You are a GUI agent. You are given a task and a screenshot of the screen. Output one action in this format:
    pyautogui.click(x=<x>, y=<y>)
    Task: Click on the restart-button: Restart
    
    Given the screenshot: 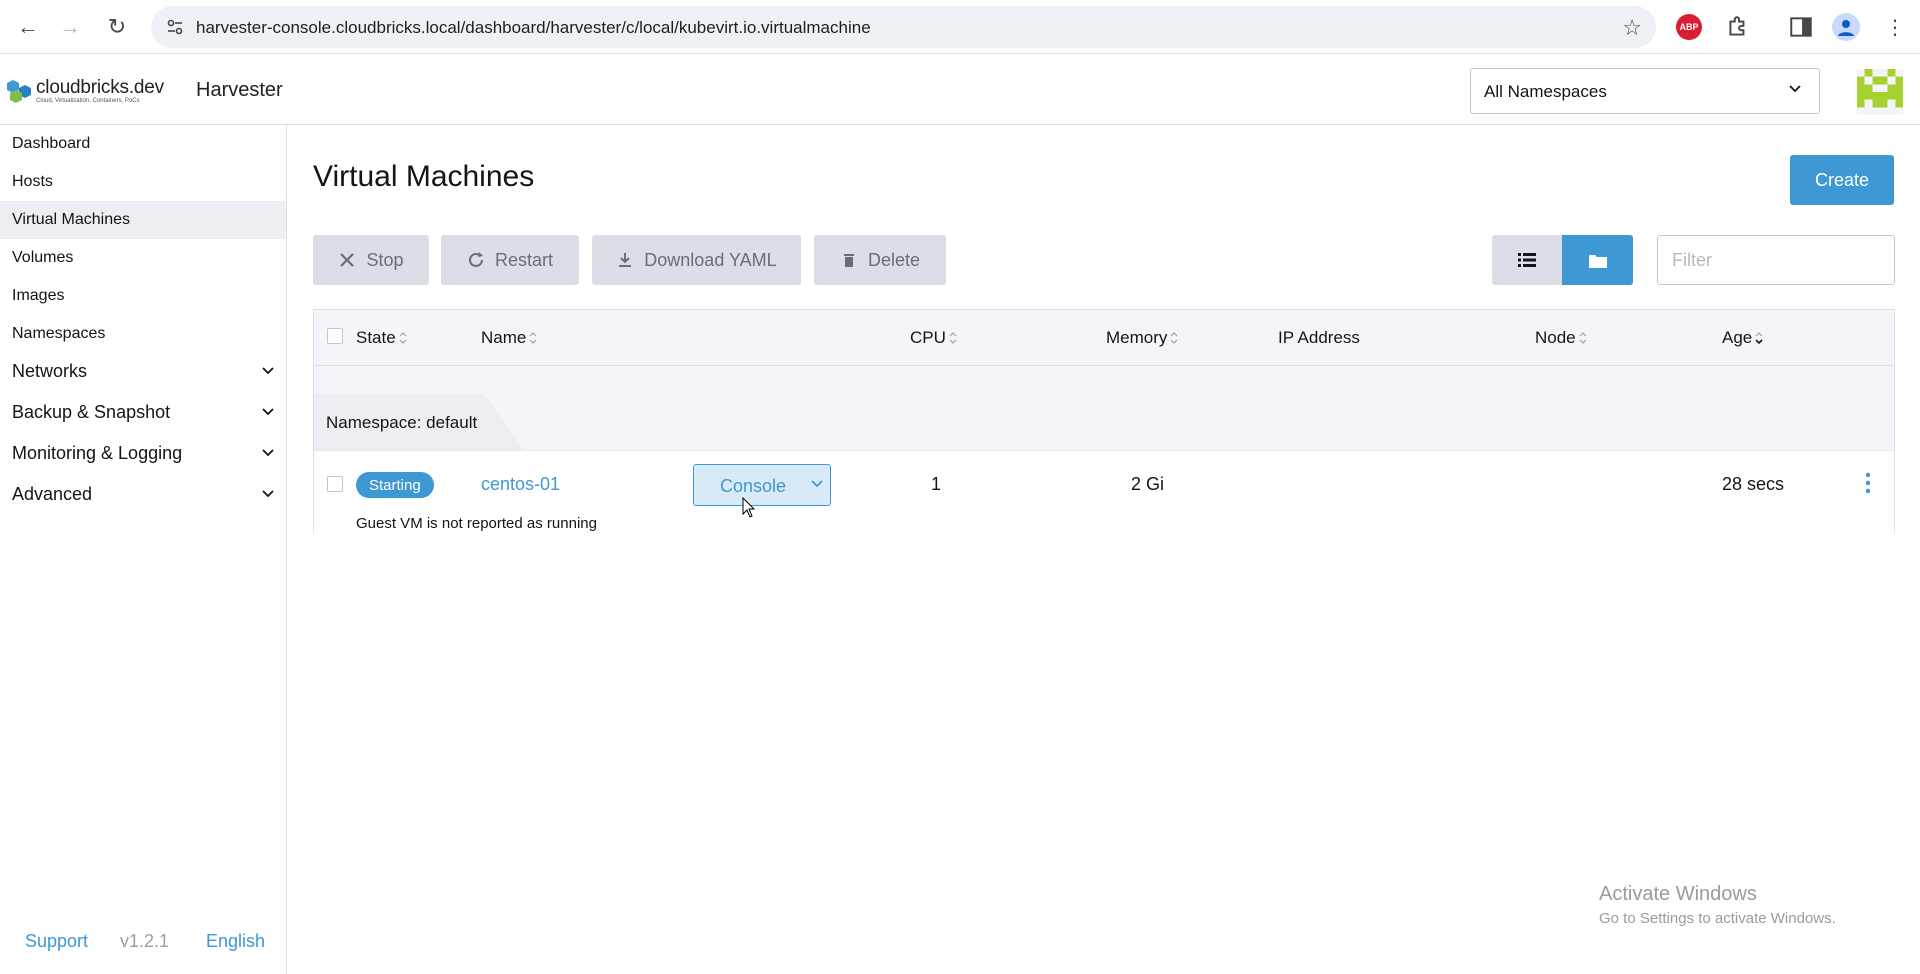 What is the action you would take?
    pyautogui.click(x=510, y=260)
    